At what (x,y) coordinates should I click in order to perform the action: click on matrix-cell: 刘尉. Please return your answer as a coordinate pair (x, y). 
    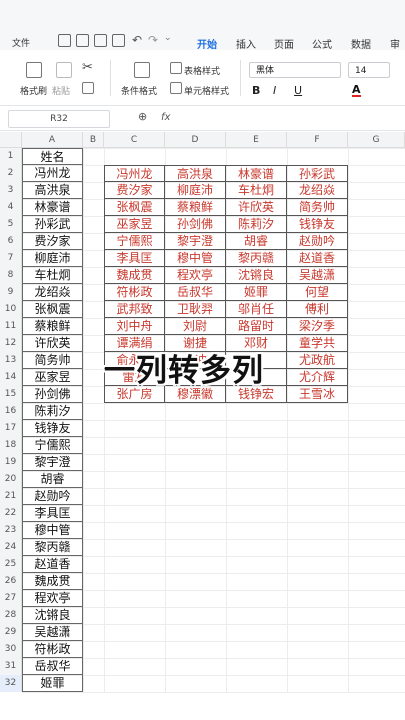
    Looking at the image, I should click on (195, 326).